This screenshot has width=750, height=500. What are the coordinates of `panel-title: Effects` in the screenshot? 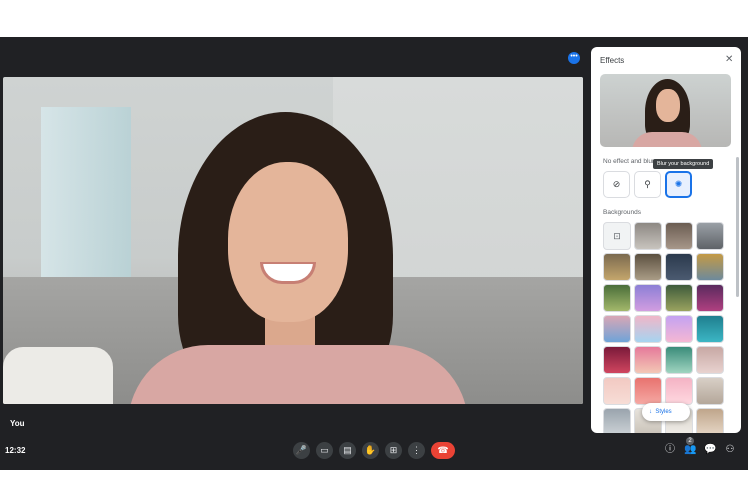 It's located at (612, 60).